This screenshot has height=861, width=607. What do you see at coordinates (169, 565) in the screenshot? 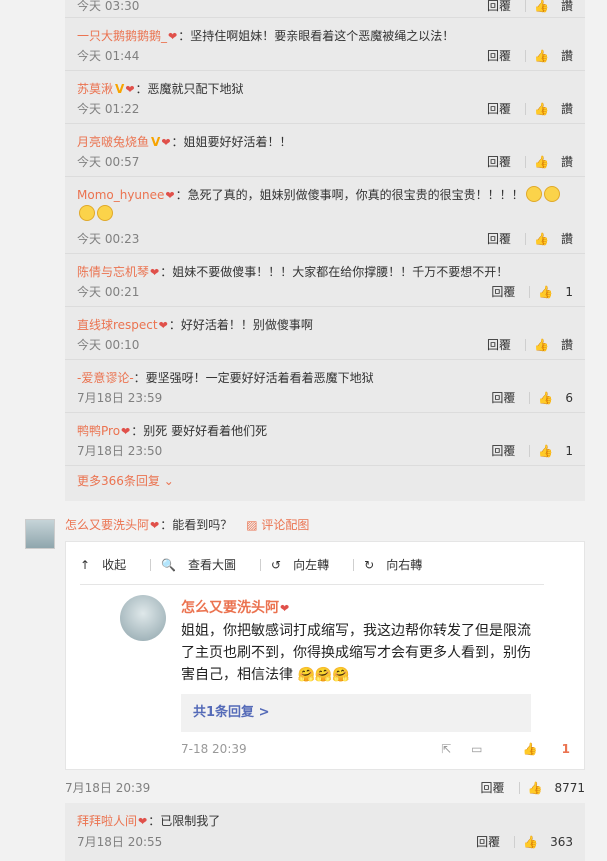
I see `magnifier-icon: 🔍` at bounding box center [169, 565].